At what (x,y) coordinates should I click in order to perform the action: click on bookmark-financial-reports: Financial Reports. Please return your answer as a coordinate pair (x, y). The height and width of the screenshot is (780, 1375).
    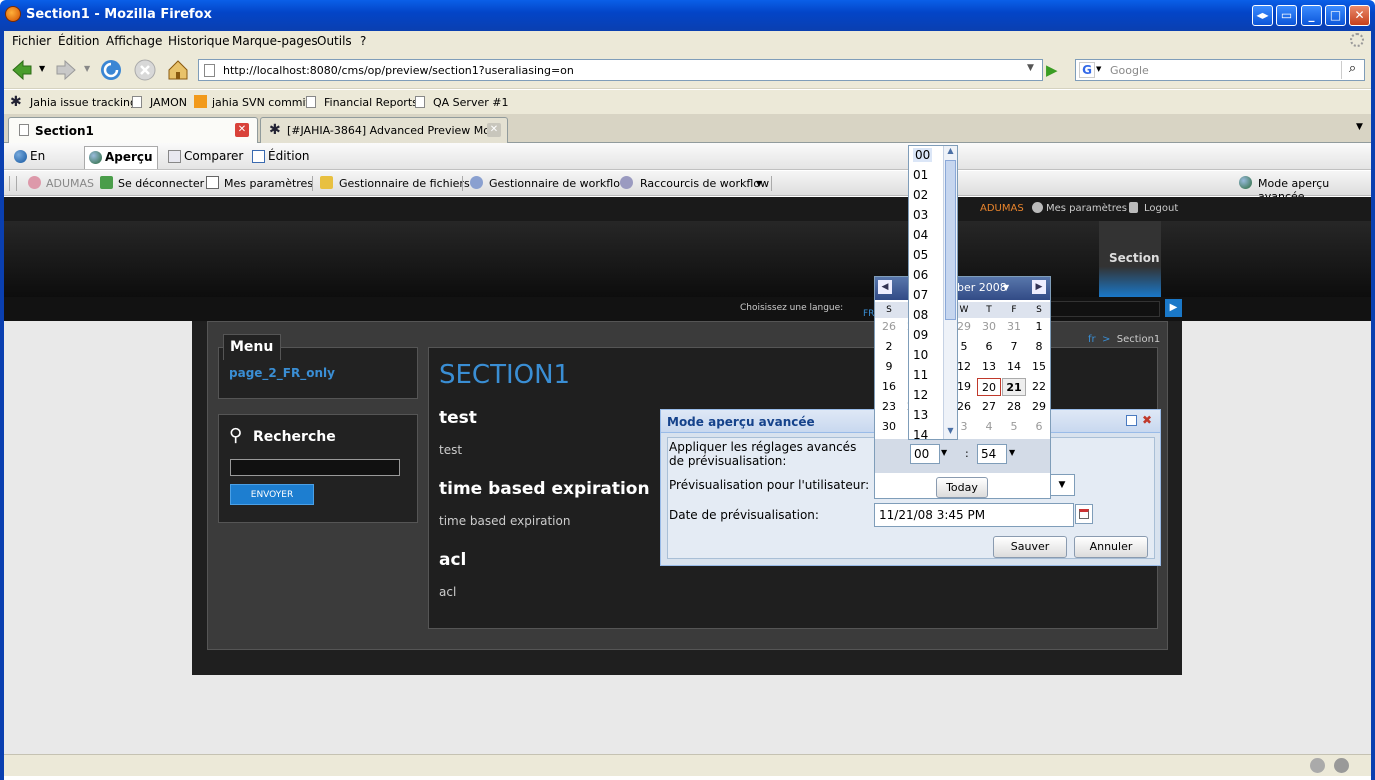
    Looking at the image, I should click on (371, 102).